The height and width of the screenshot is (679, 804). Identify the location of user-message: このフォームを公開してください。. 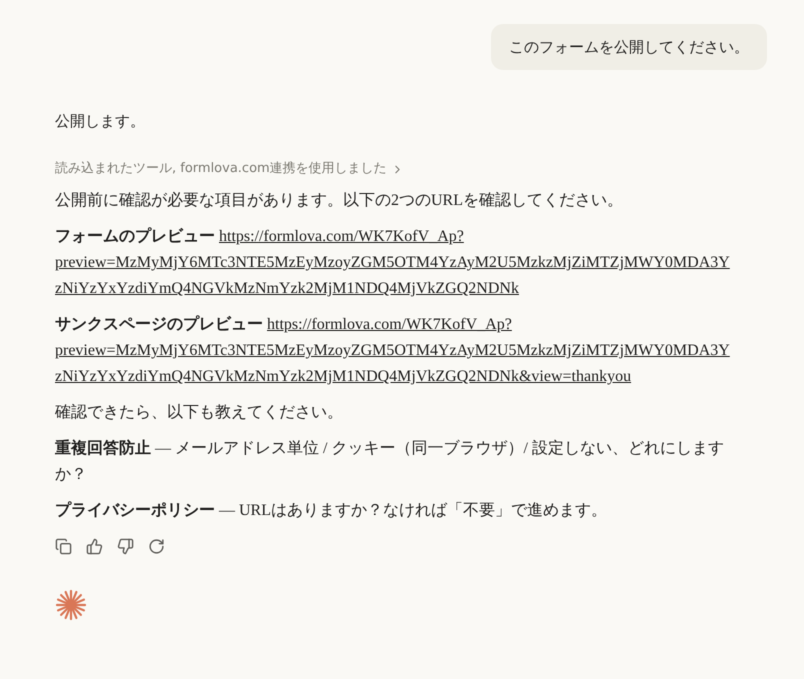
(629, 47).